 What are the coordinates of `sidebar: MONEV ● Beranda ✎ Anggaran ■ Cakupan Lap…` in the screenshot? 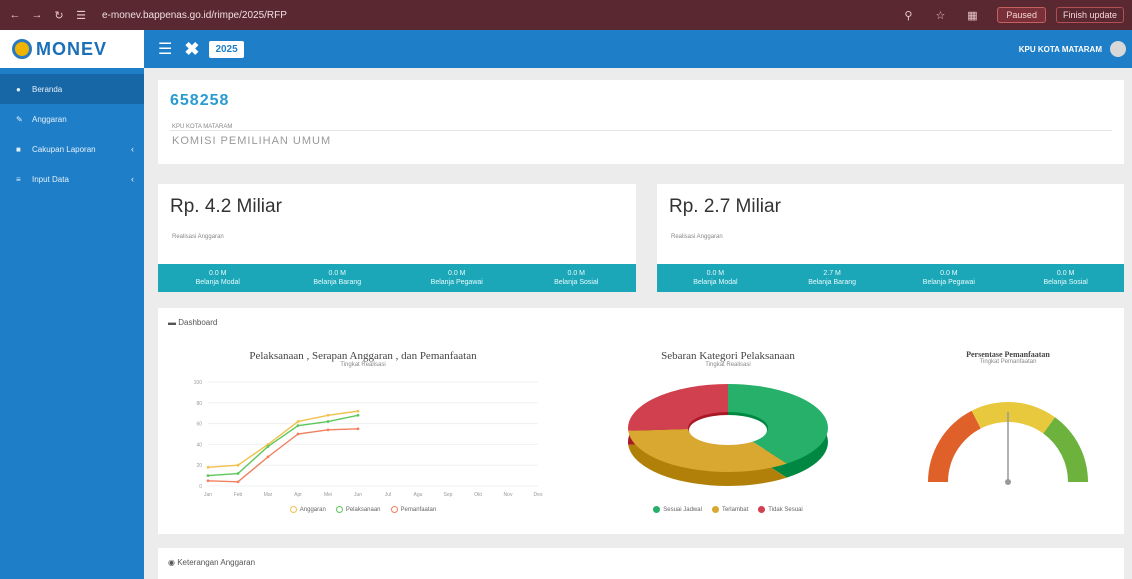 It's located at (72, 304).